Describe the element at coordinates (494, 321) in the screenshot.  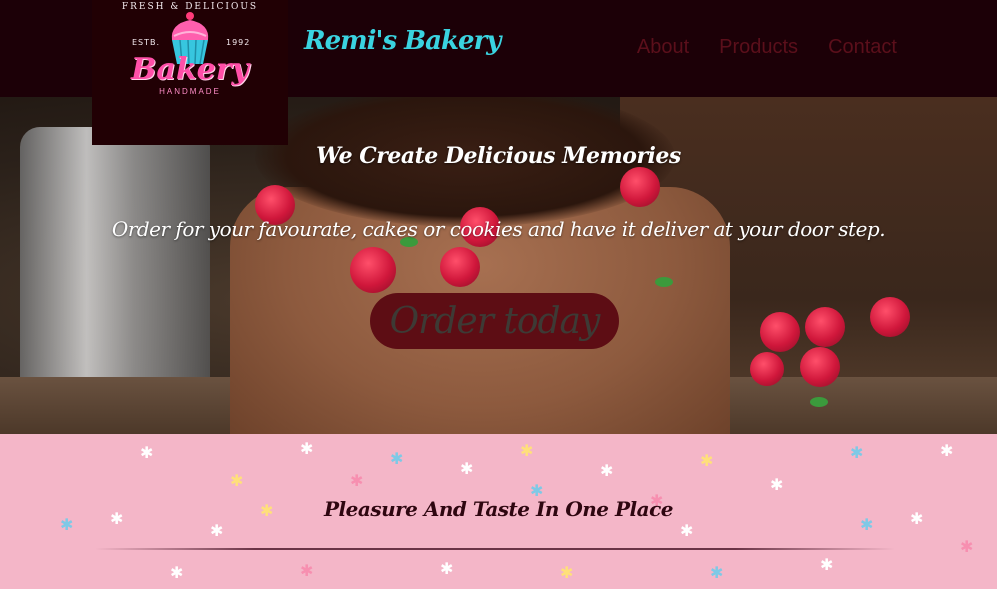
I see `order-today-button: Order today` at that location.